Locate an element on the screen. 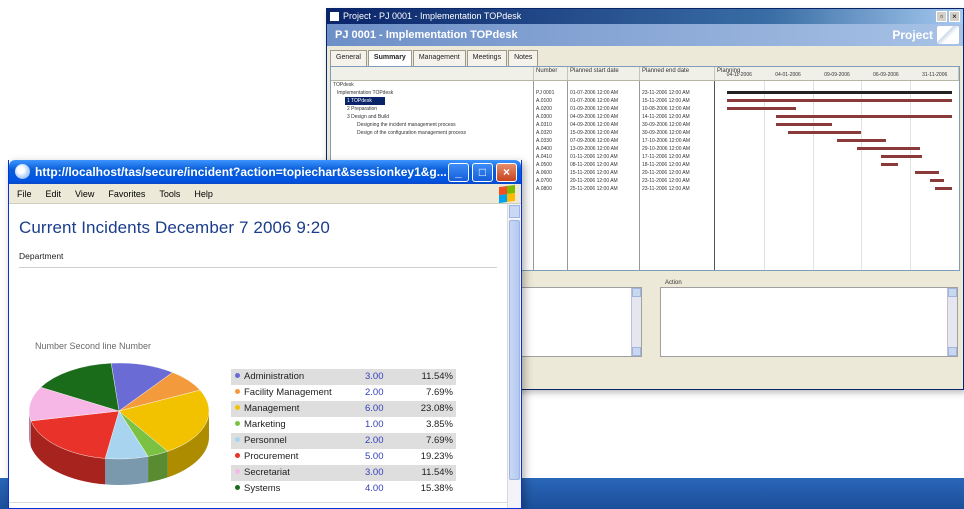 This screenshot has height=509, width=964. menu-tools: Tools is located at coordinates (169, 193).